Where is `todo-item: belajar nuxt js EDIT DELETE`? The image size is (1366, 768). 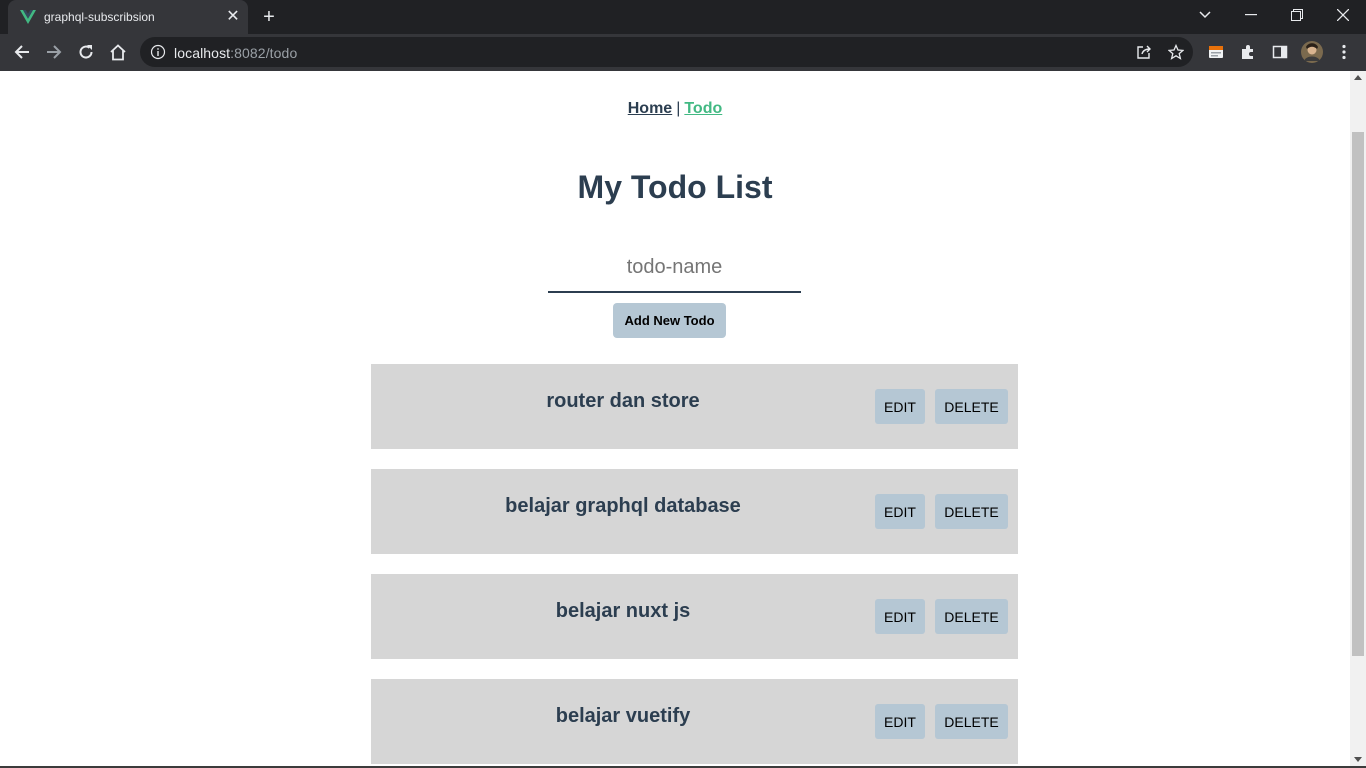 todo-item: belajar nuxt js EDIT DELETE is located at coordinates (694, 616).